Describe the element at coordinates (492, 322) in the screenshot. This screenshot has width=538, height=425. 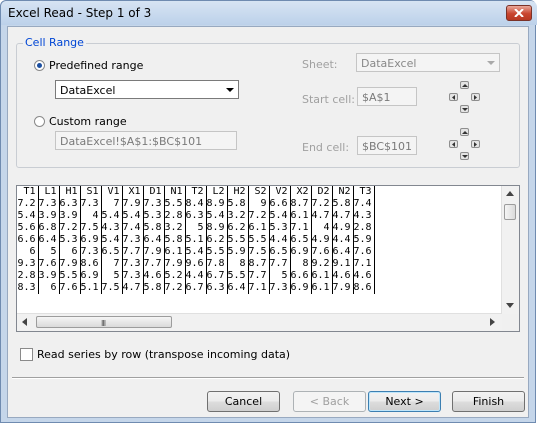
I see `scroll-right-icon` at that location.